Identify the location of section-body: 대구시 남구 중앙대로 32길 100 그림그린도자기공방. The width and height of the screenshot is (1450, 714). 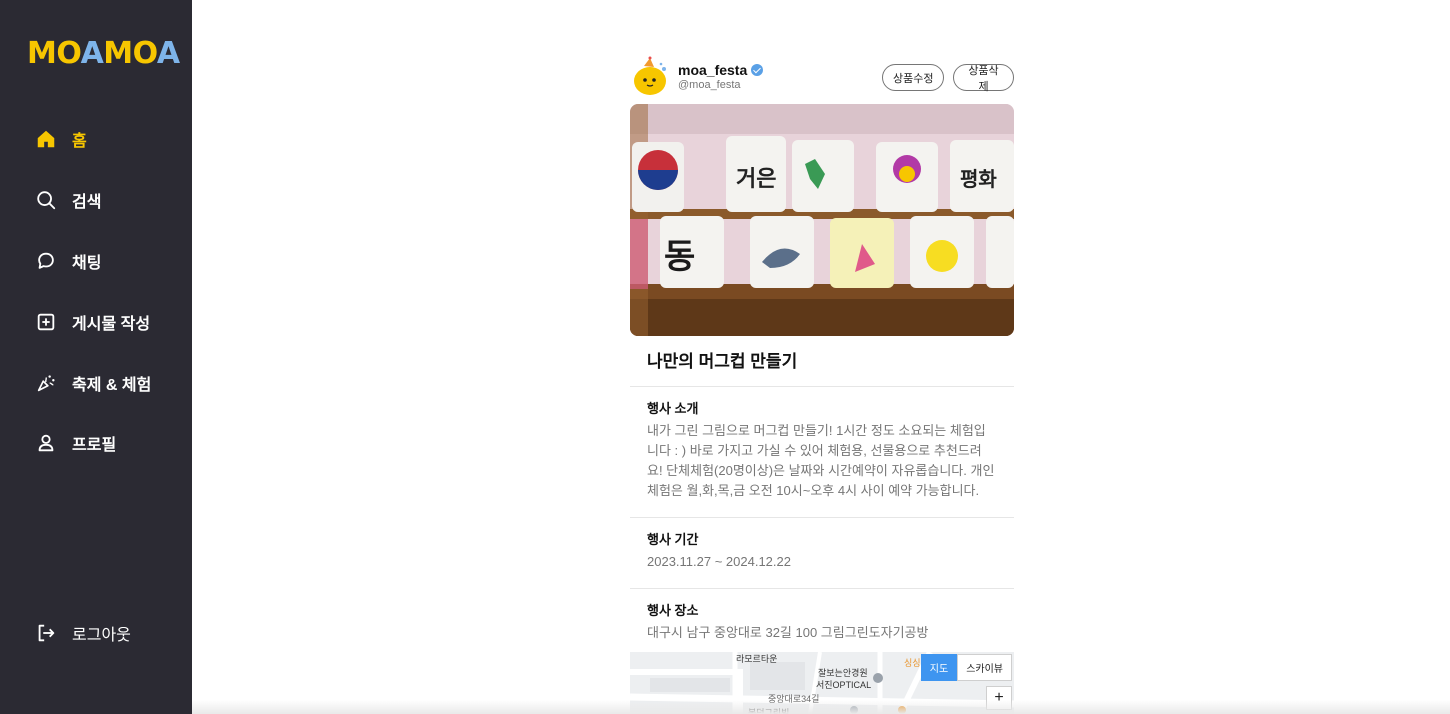
(788, 632).